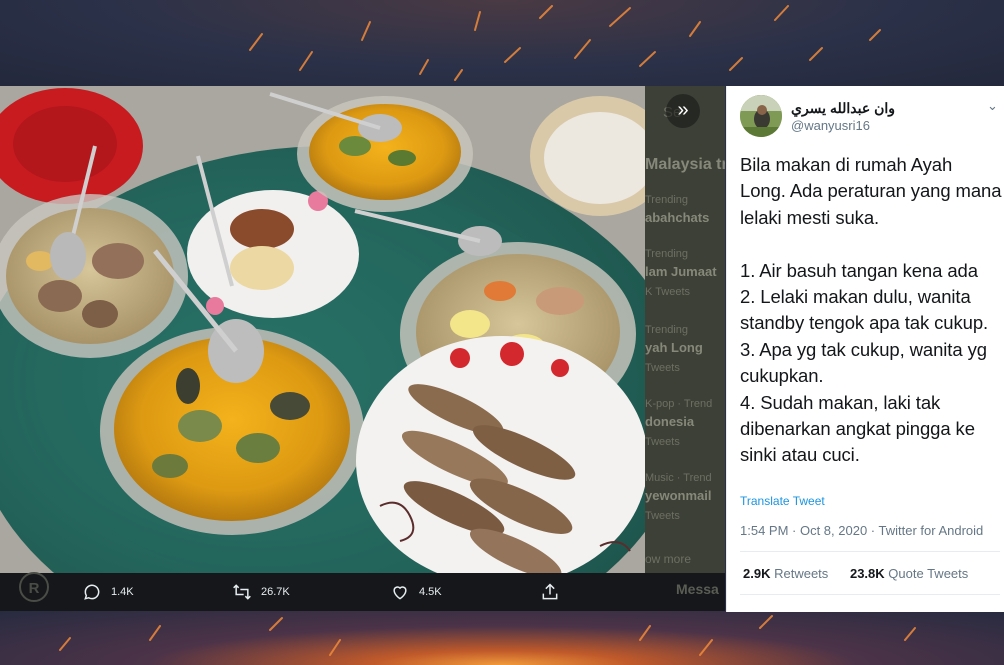 The width and height of the screenshot is (1004, 665). Describe the element at coordinates (843, 108) in the screenshot. I see `display-name-text: وان عبدالله يسري` at that location.